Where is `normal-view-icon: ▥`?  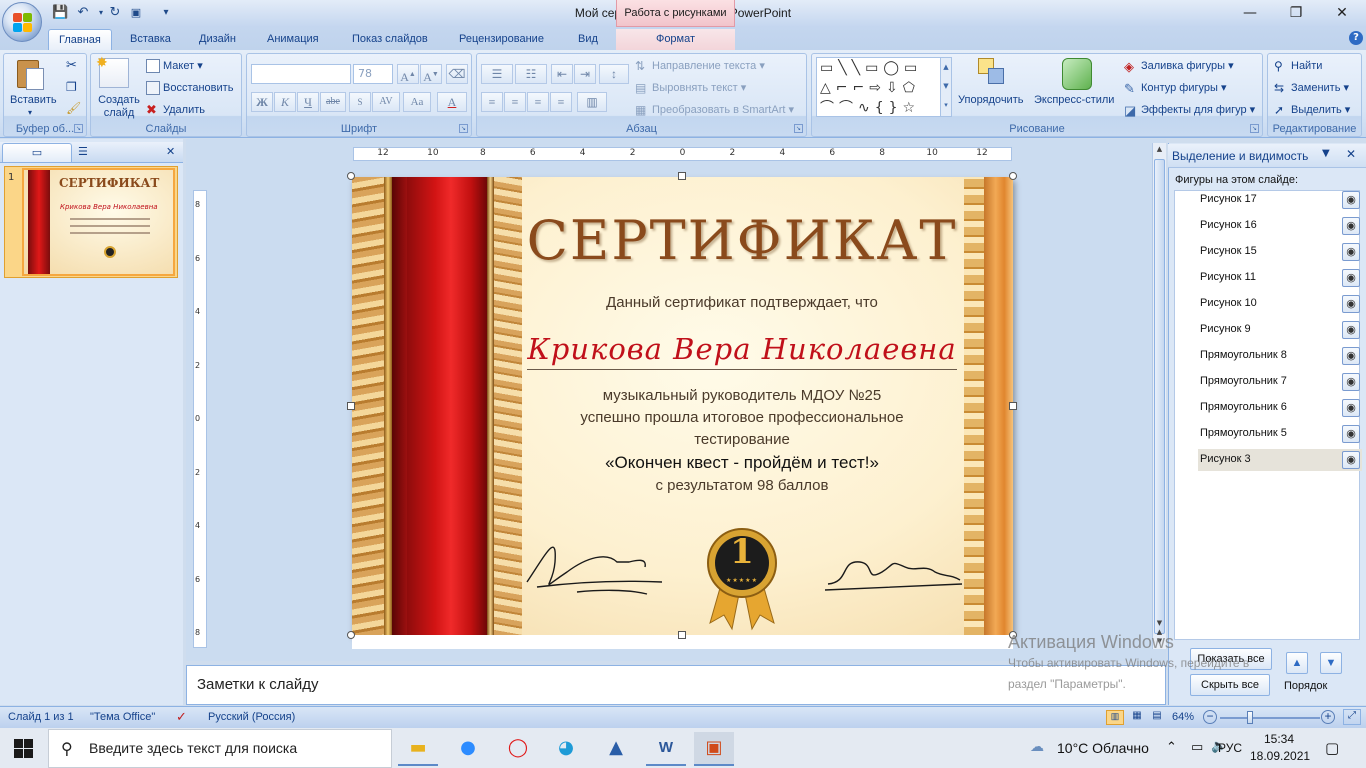
normal-view-icon: ▥ is located at coordinates (1115, 717).